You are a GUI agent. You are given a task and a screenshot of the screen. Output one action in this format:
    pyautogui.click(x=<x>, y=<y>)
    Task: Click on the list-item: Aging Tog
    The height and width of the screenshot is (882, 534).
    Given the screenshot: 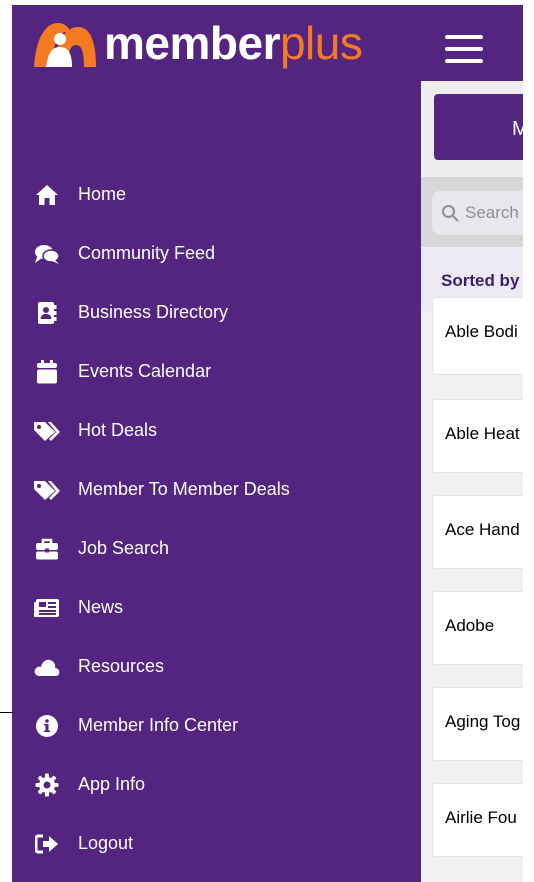 What is the action you would take?
    pyautogui.click(x=477, y=724)
    